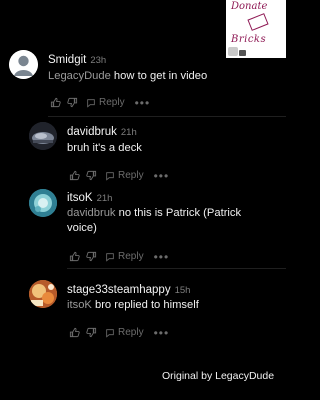  Describe the element at coordinates (74, 332) in the screenshot. I see `like-icon` at that location.